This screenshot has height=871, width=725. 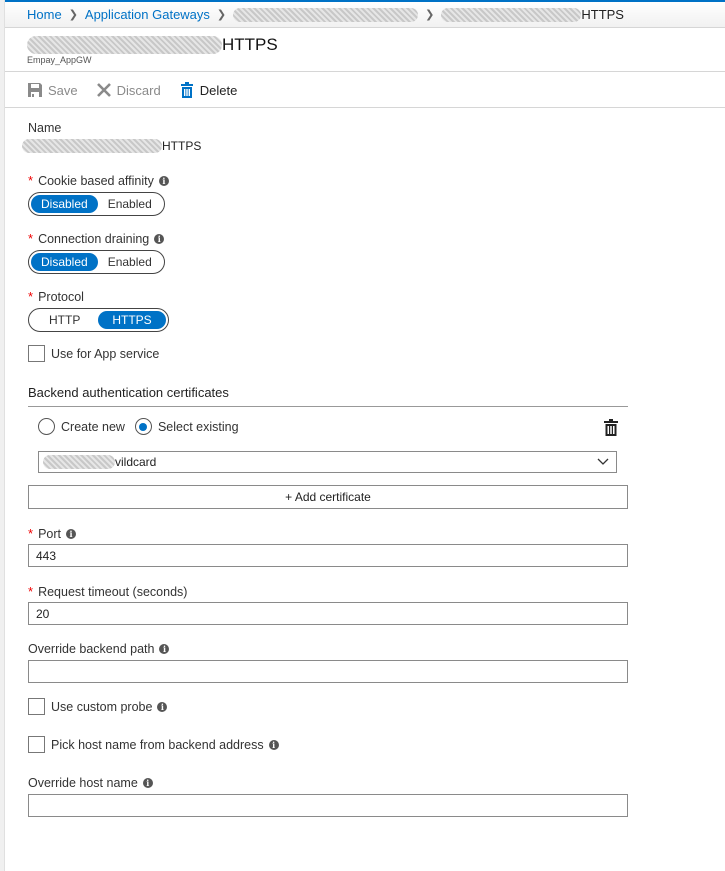 What do you see at coordinates (333, 427) in the screenshot?
I see `cert-source-radio-group: Create new Select existing` at bounding box center [333, 427].